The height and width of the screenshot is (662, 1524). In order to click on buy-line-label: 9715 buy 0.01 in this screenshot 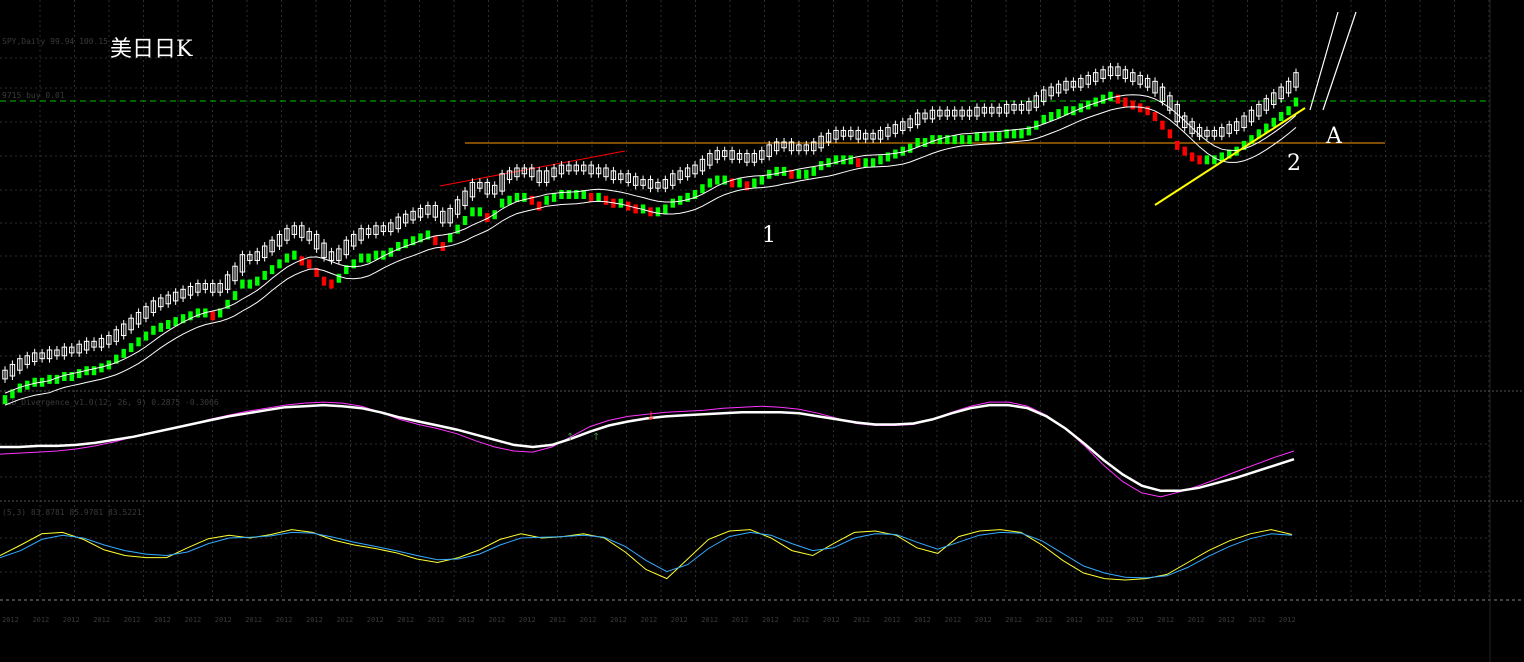, I will do `click(33, 95)`.